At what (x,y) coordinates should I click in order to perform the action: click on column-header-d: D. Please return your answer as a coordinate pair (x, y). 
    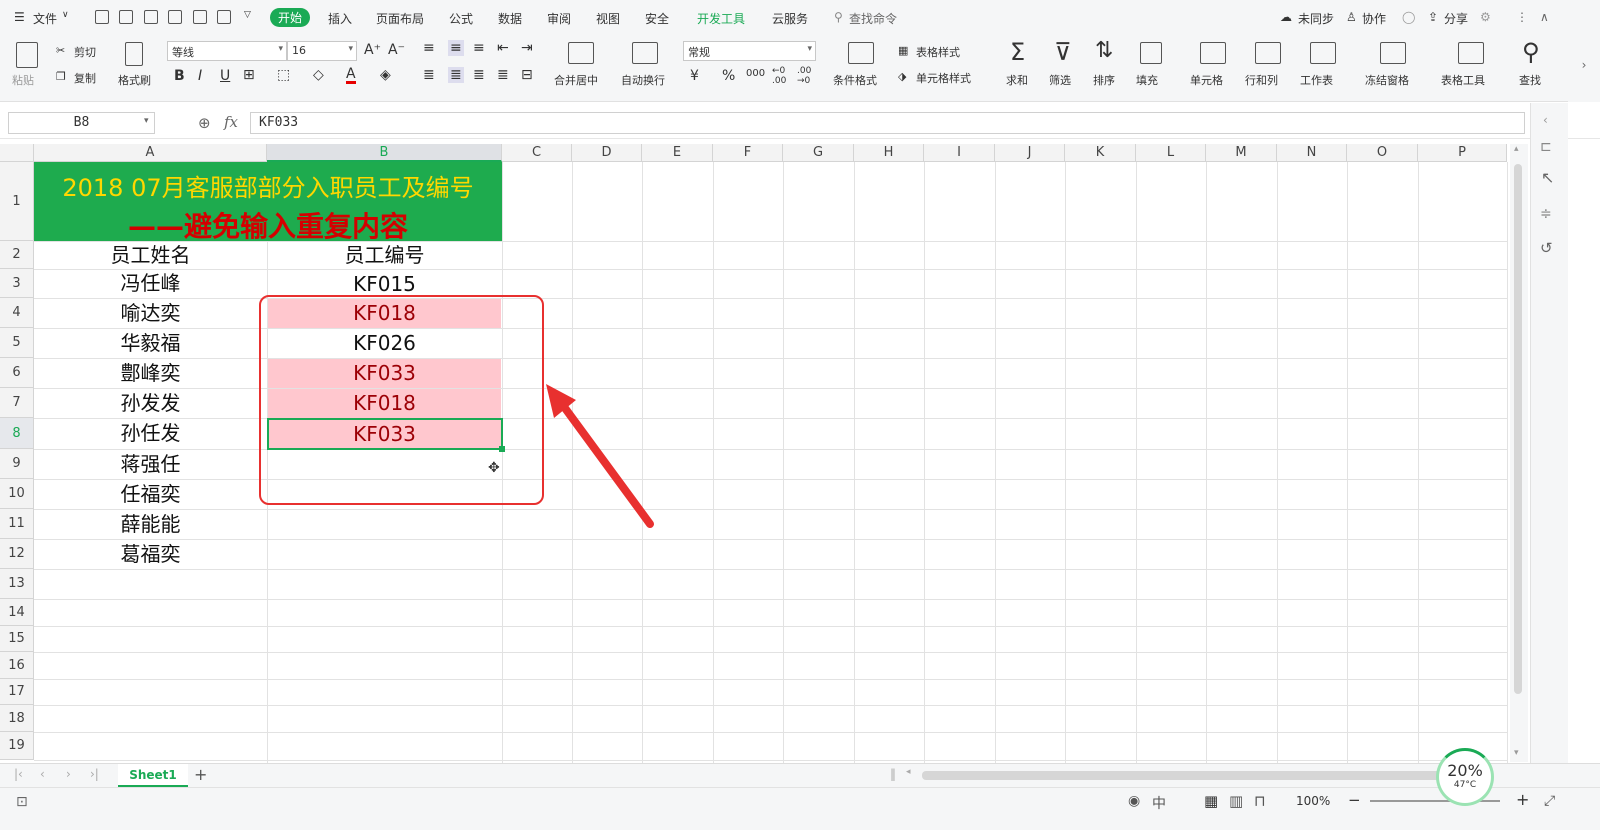
    Looking at the image, I should click on (607, 153).